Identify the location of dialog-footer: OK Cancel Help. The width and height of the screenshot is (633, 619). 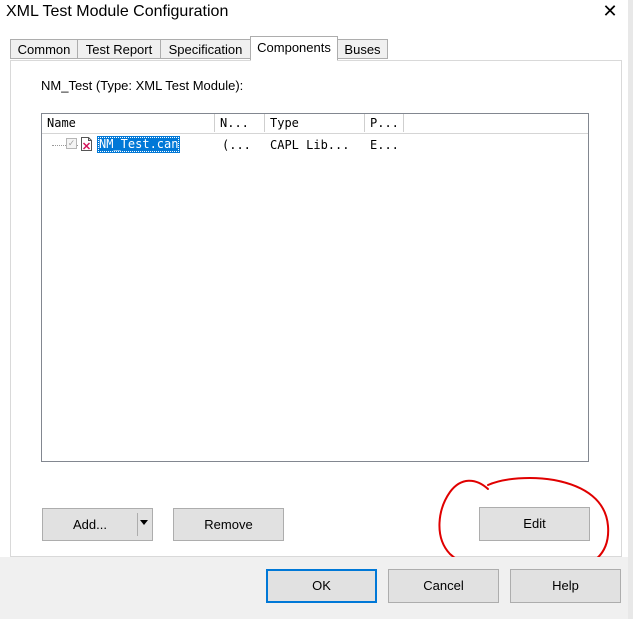
(316, 588).